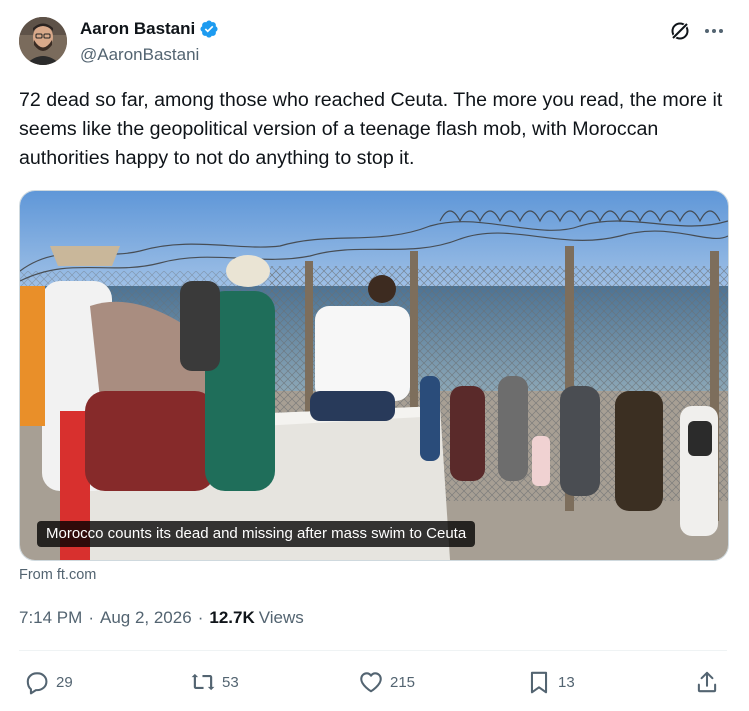 The height and width of the screenshot is (711, 749). Describe the element at coordinates (232, 617) in the screenshot. I see `views-count: 12.7K` at that location.